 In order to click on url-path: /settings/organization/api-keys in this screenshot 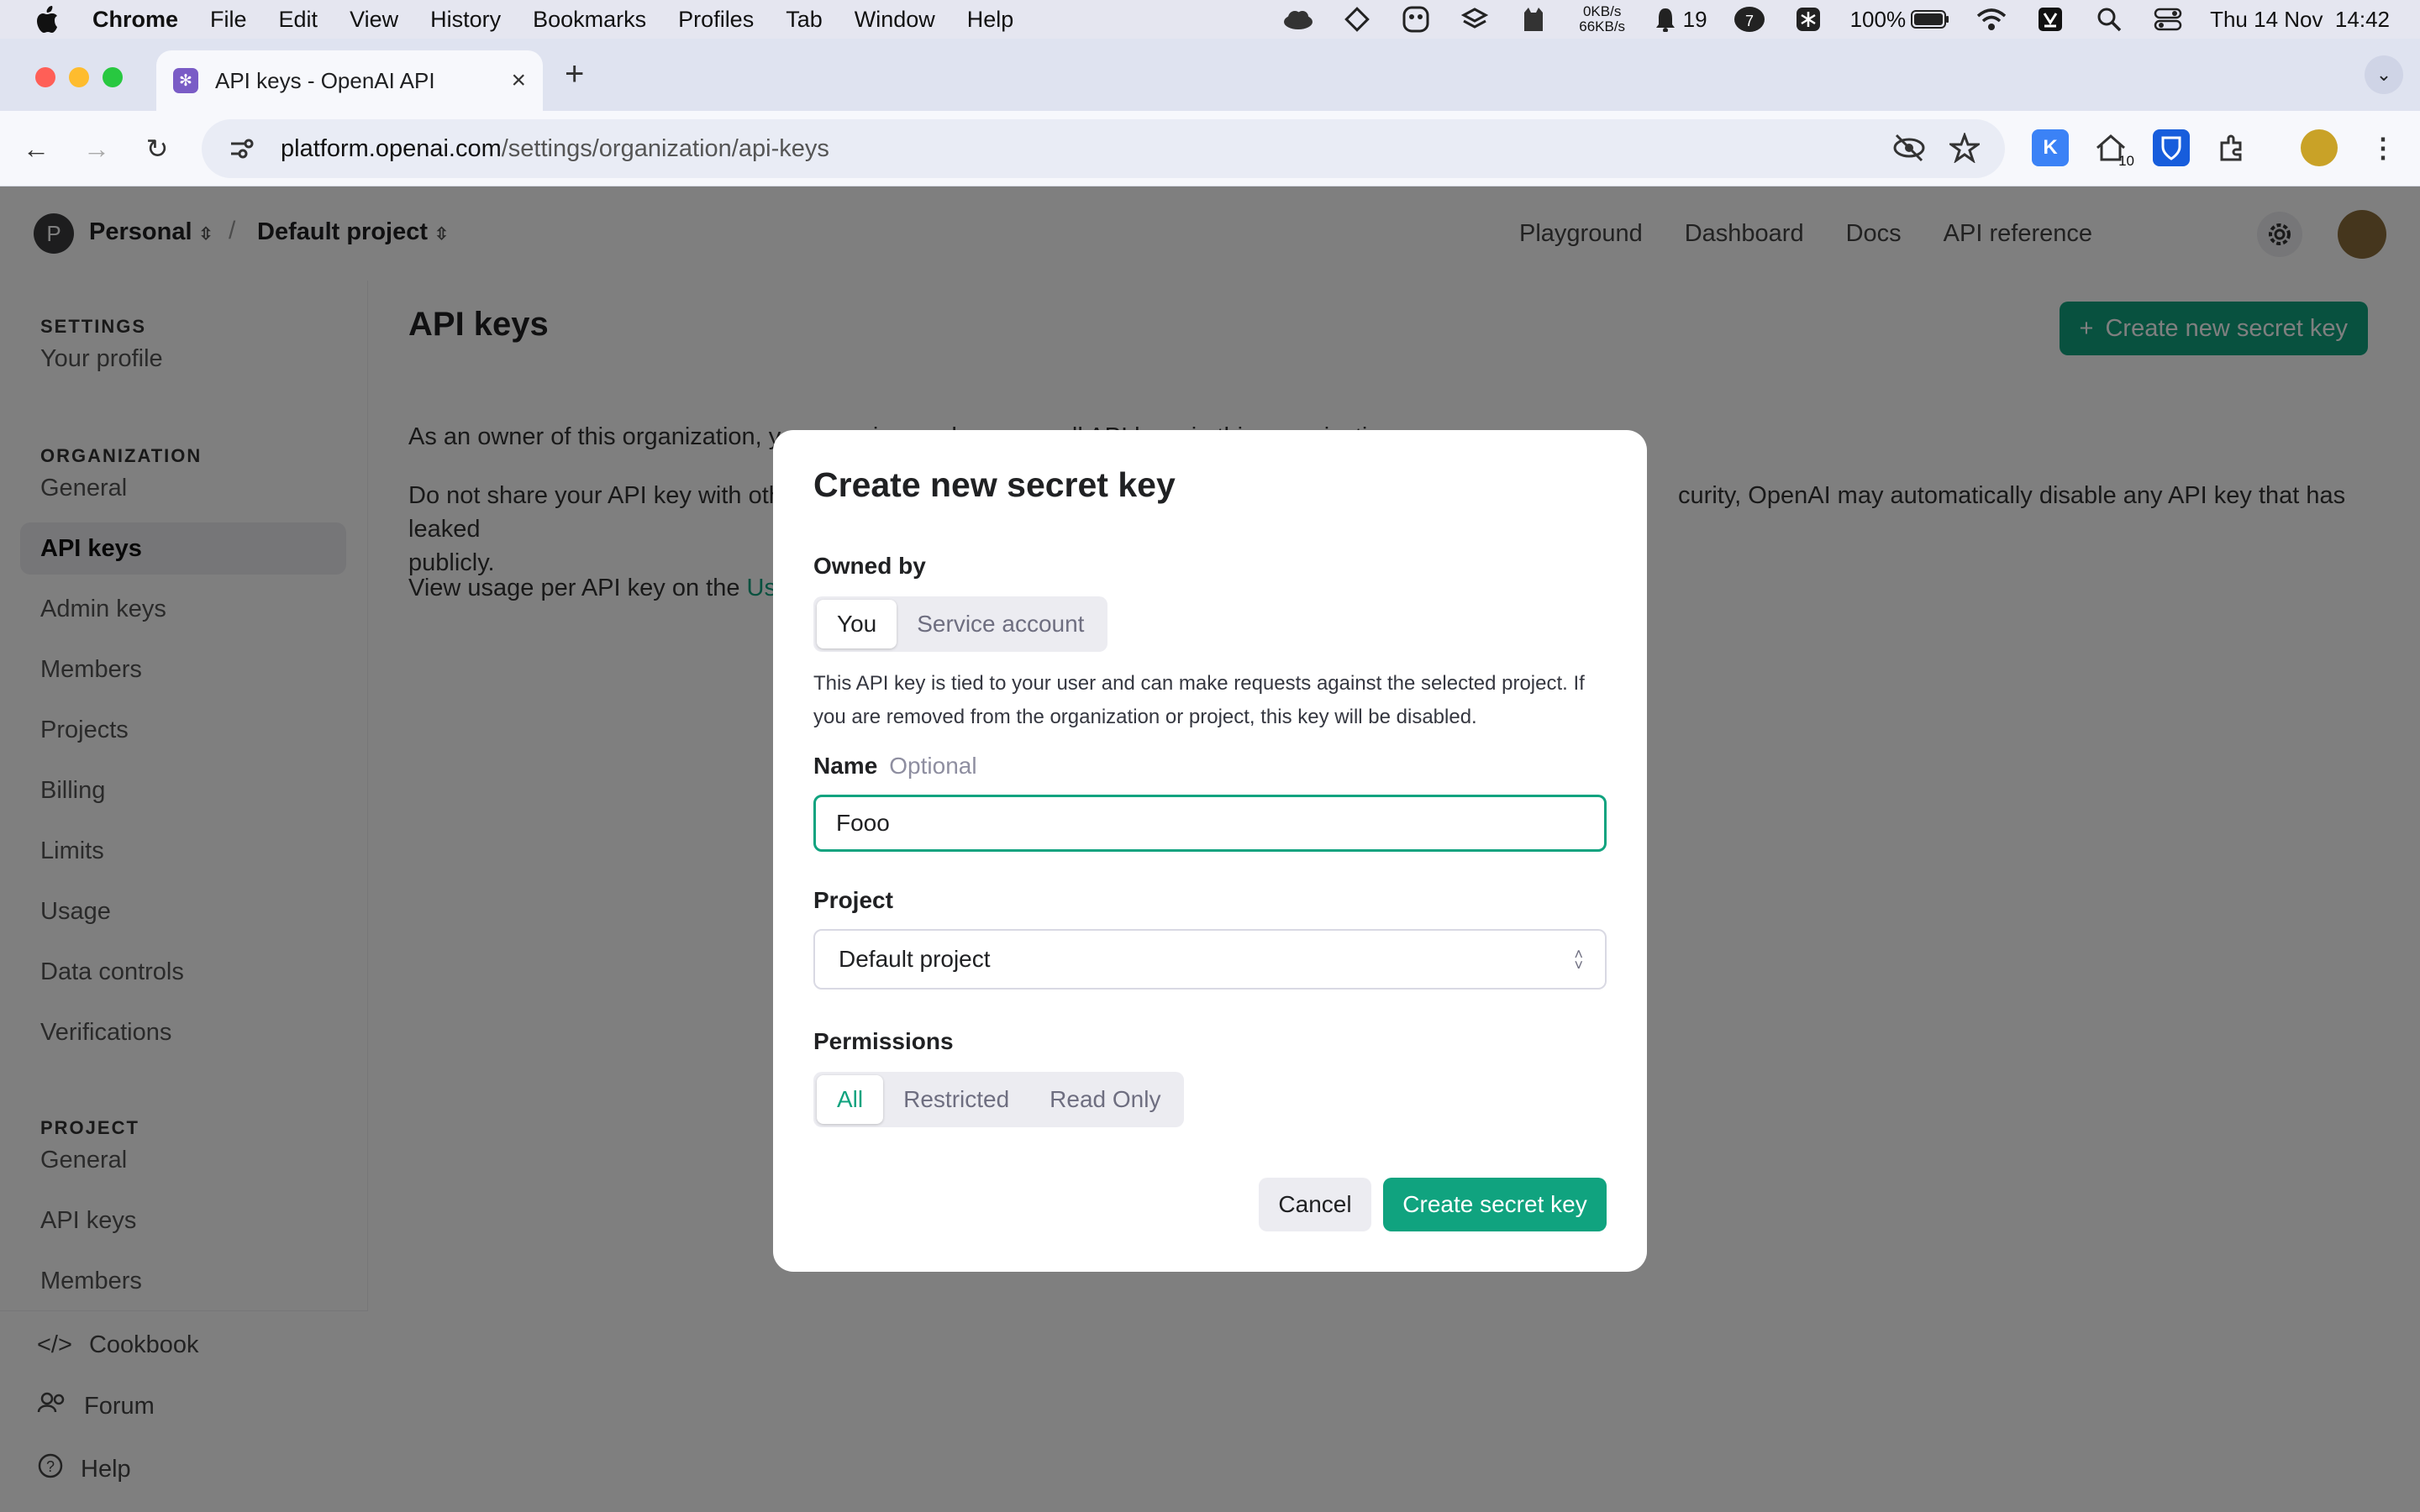, I will do `click(665, 148)`.